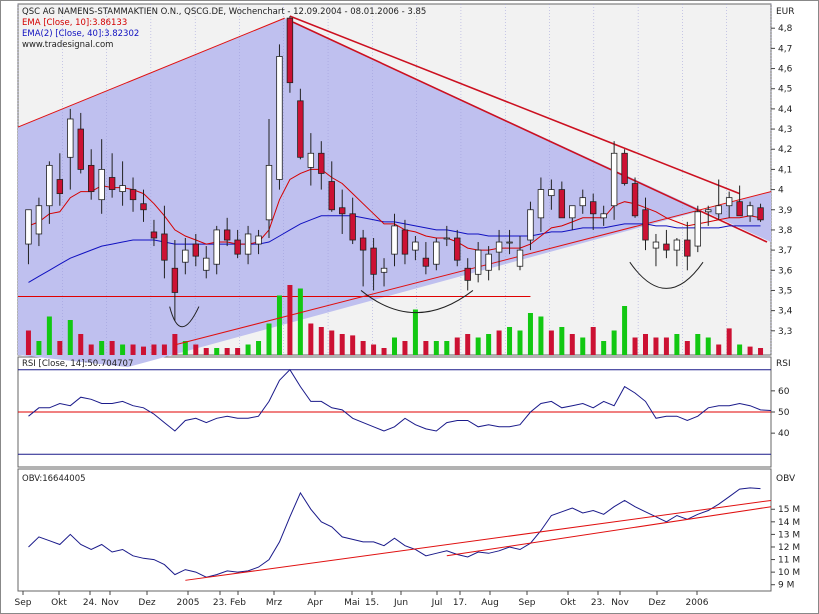 This screenshot has width=819, height=614. I want to click on obv-tick-label: 13 M, so click(789, 535).